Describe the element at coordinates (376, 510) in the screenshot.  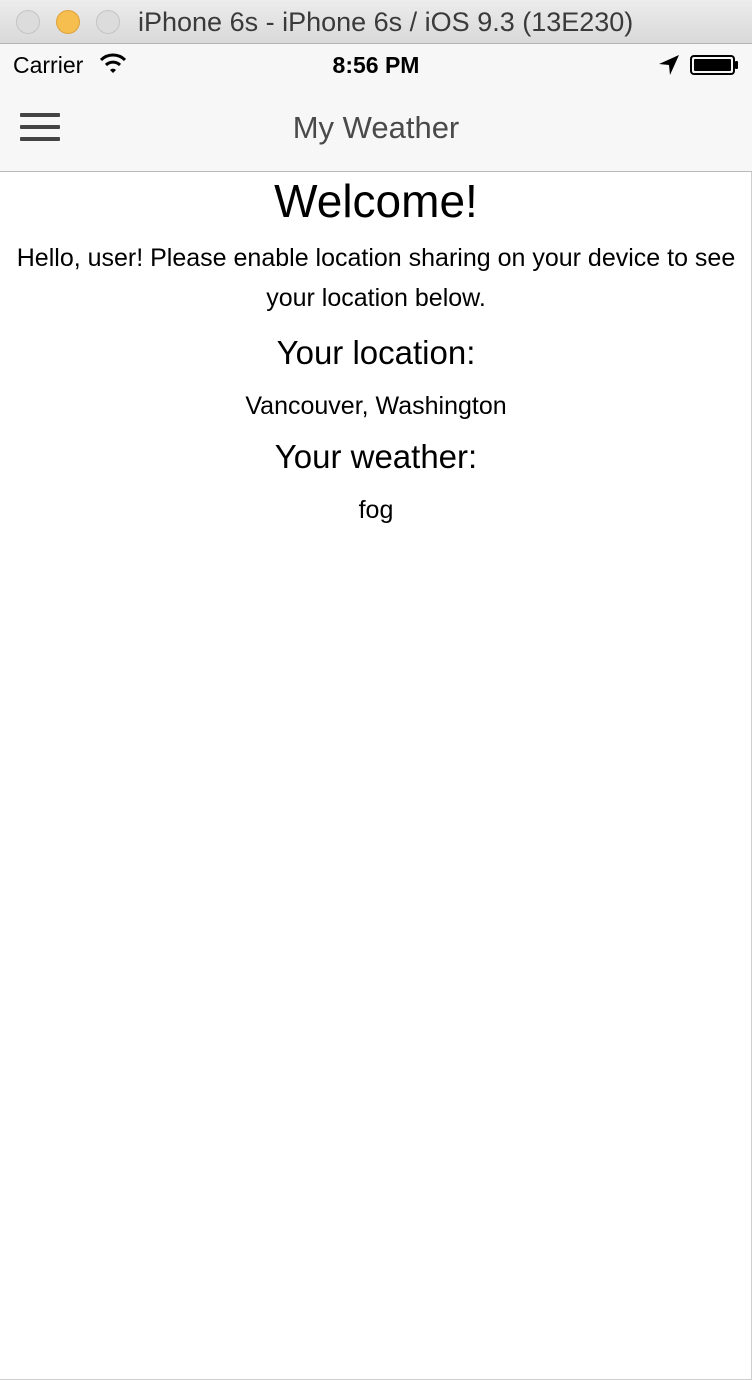
I see `weather-value: fog` at that location.